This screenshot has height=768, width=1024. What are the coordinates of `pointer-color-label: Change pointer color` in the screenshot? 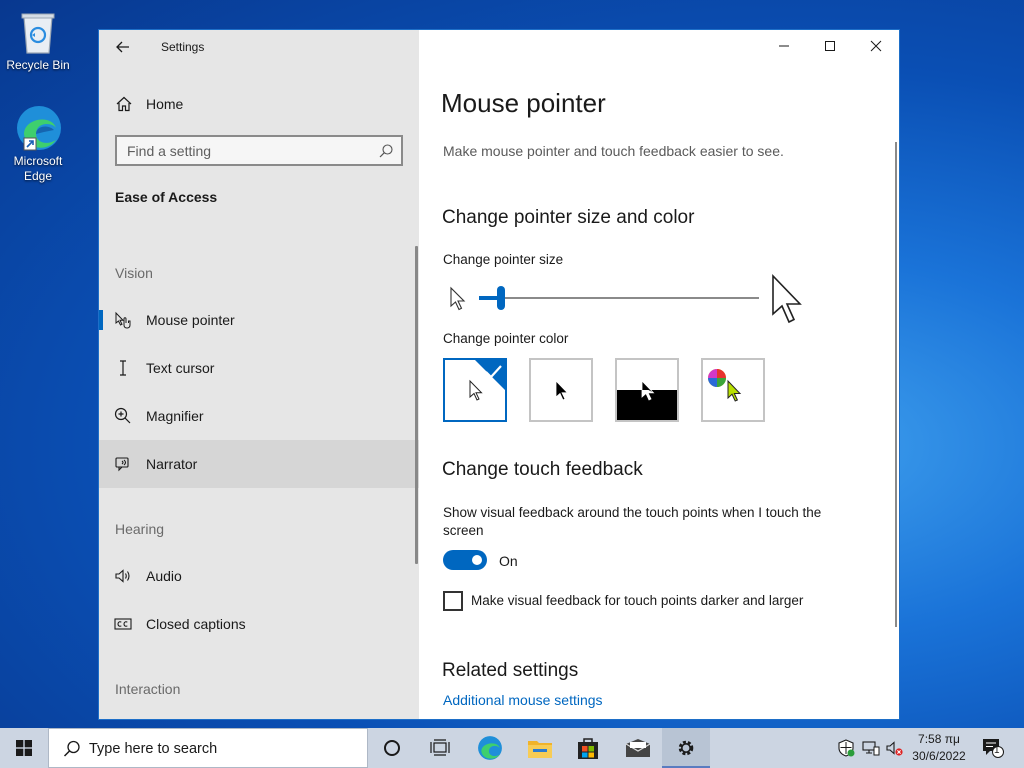 It's located at (506, 338).